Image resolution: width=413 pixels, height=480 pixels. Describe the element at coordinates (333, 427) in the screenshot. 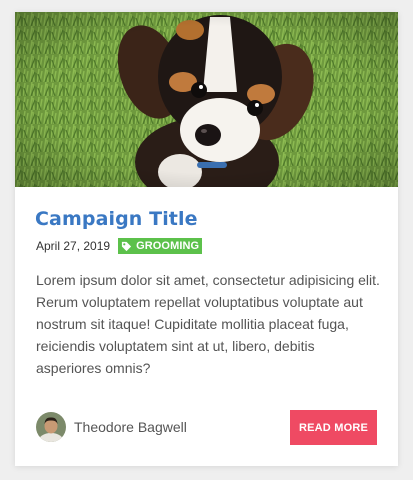

I see `read-more-button: READ MORE` at that location.